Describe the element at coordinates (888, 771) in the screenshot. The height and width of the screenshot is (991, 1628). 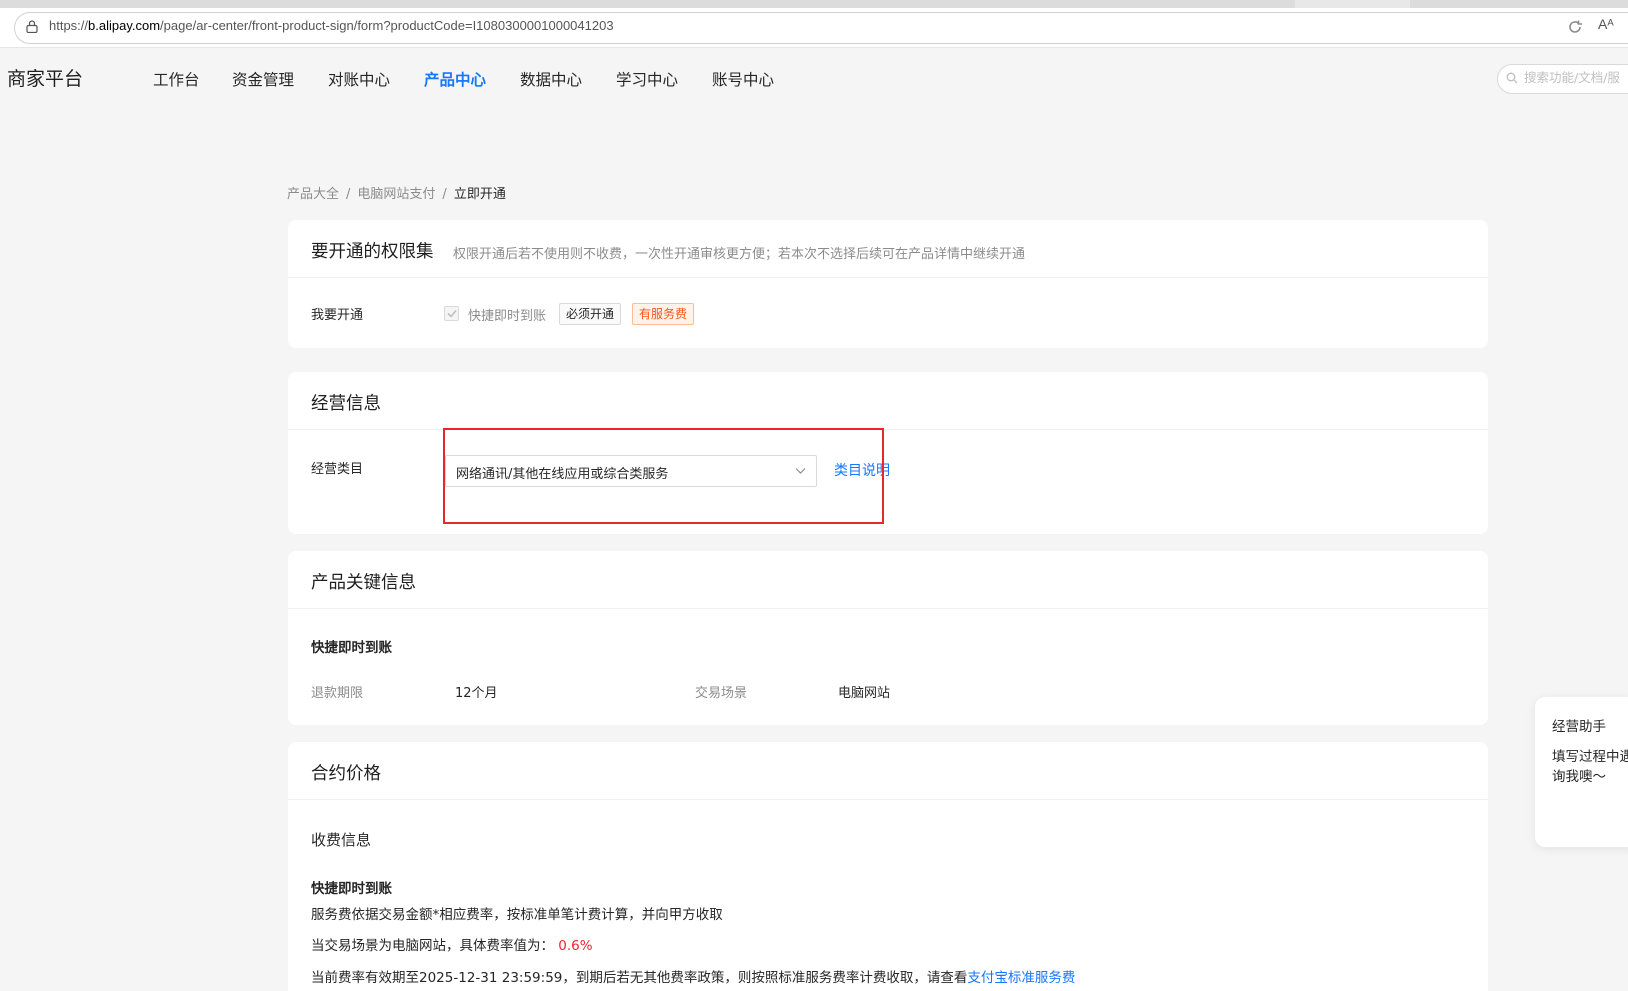
I see `contract-price-header: 合约价格` at that location.